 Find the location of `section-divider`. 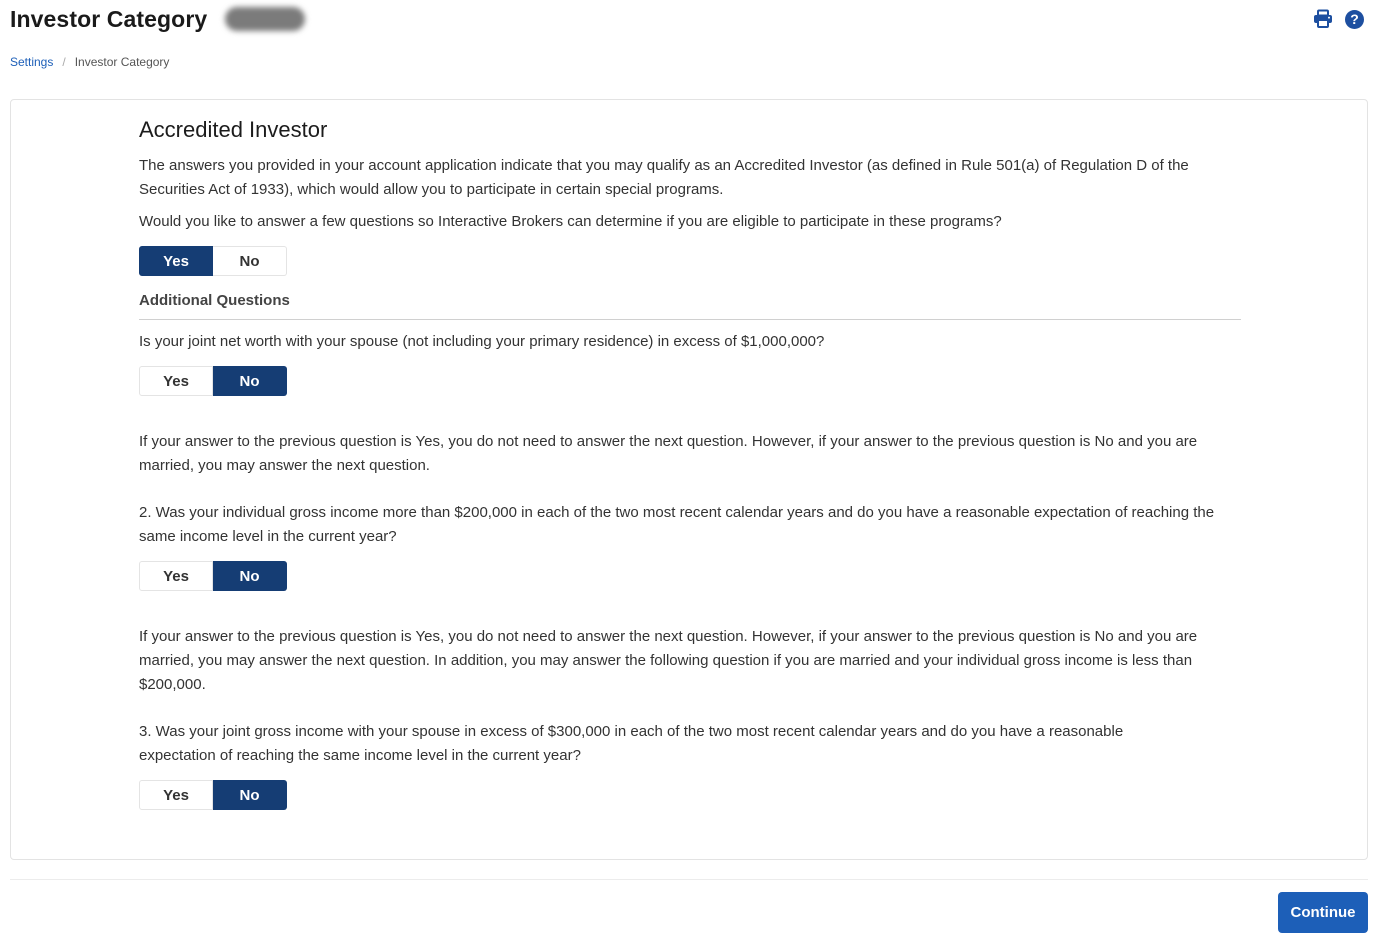

section-divider is located at coordinates (690, 319).